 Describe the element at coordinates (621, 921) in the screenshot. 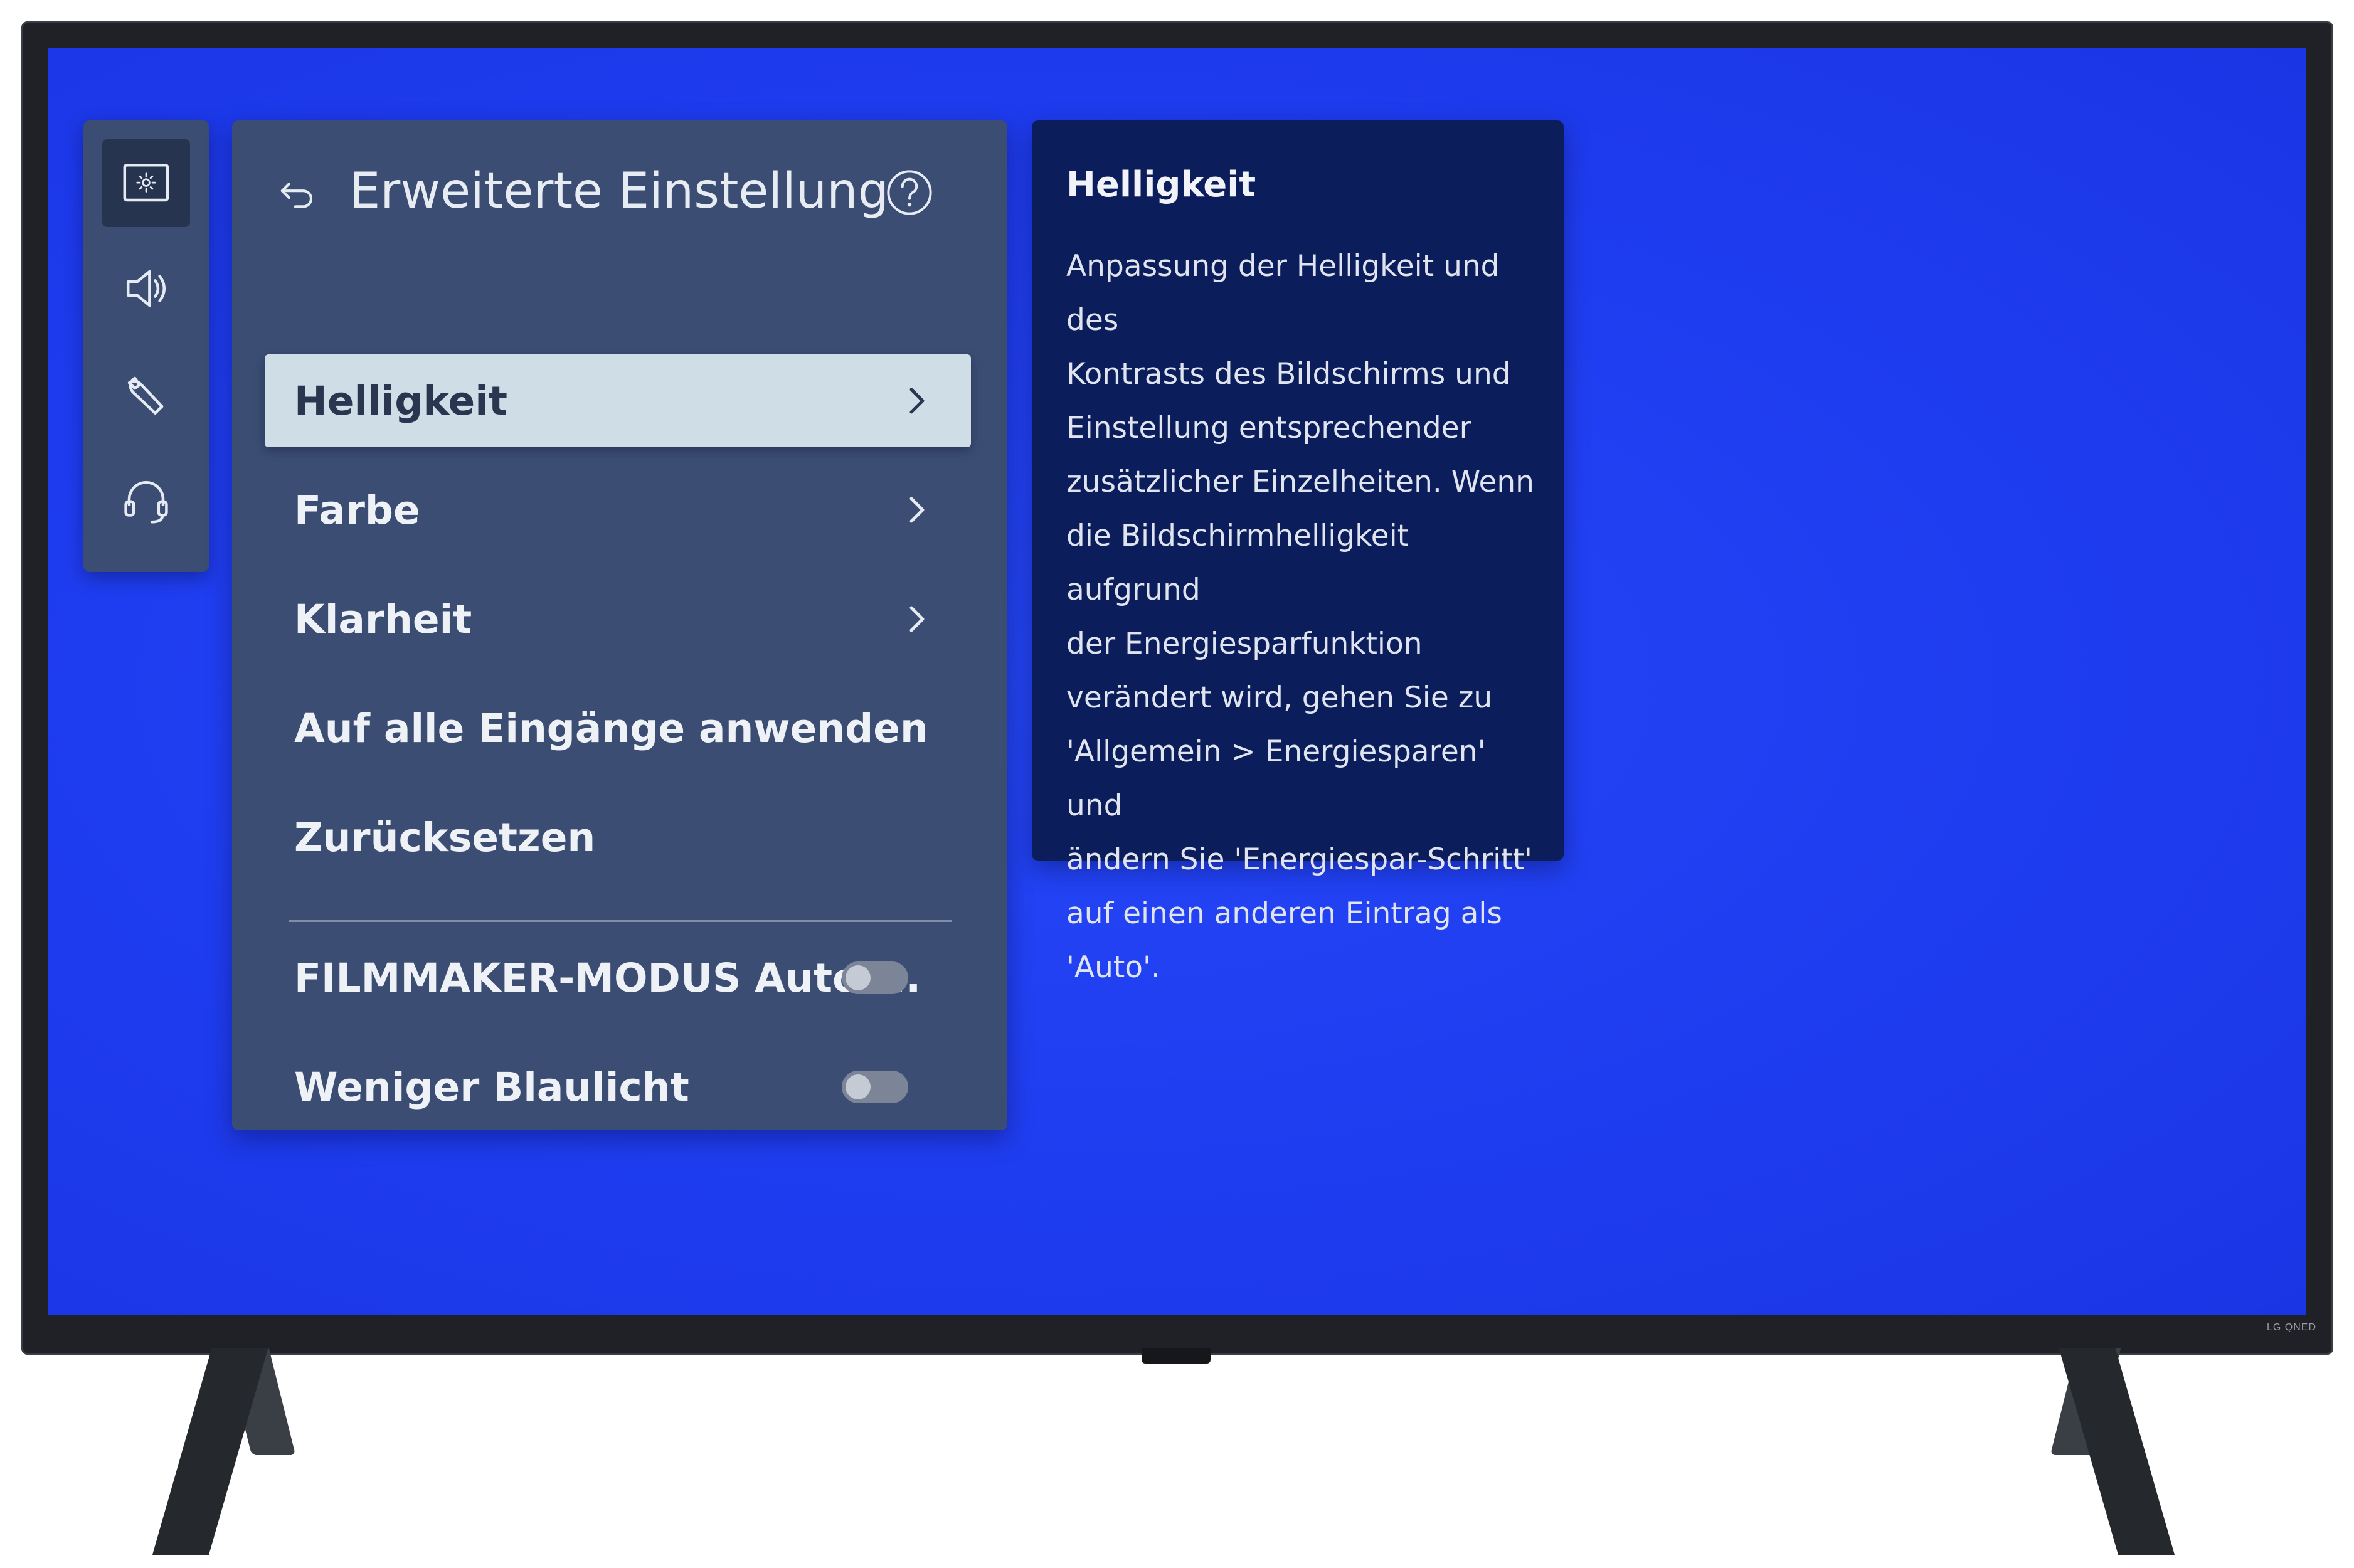

I see `divider` at that location.